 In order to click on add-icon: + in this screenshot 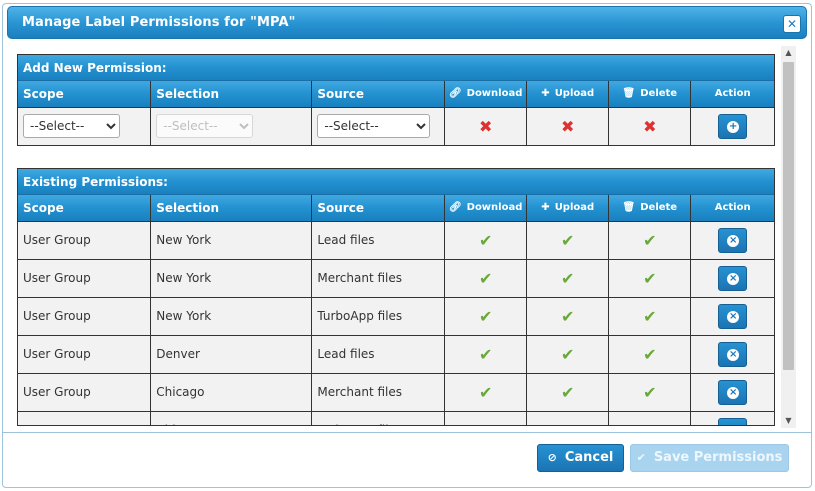, I will do `click(733, 126)`.